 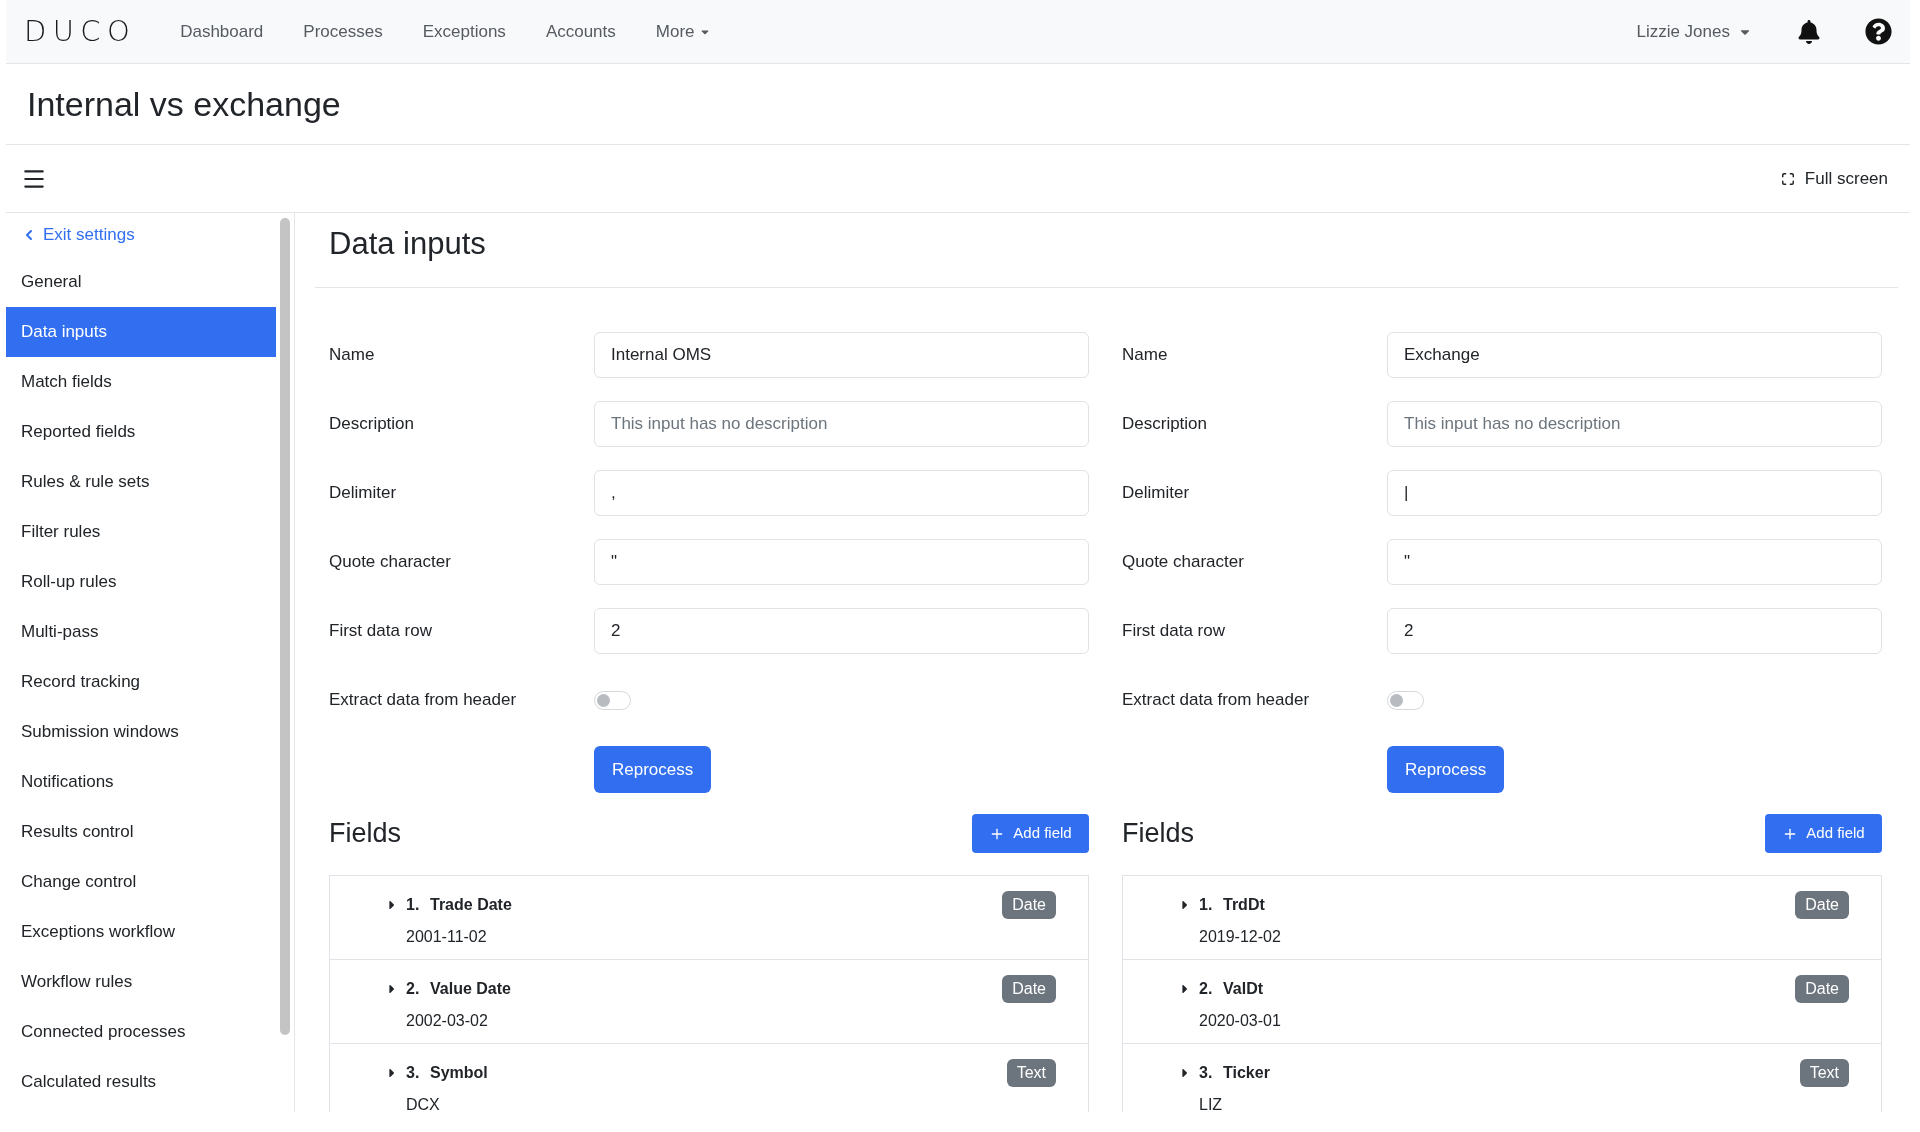 I want to click on field-sample: 2019-12-02, so click(x=1239, y=937).